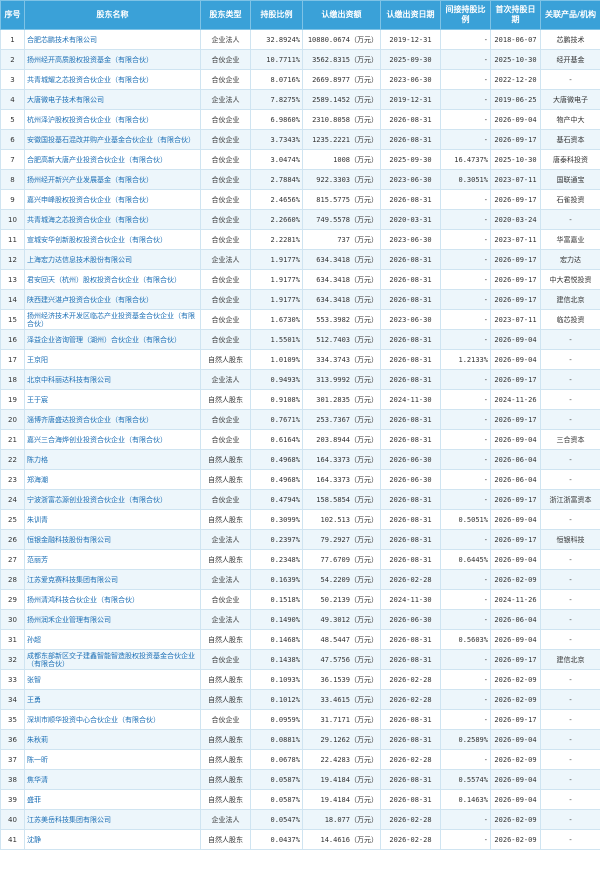 The height and width of the screenshot is (876, 600). I want to click on cell-shareholder-name: 扬州经开高质股权投资基金（有限合伙）, so click(112, 59).